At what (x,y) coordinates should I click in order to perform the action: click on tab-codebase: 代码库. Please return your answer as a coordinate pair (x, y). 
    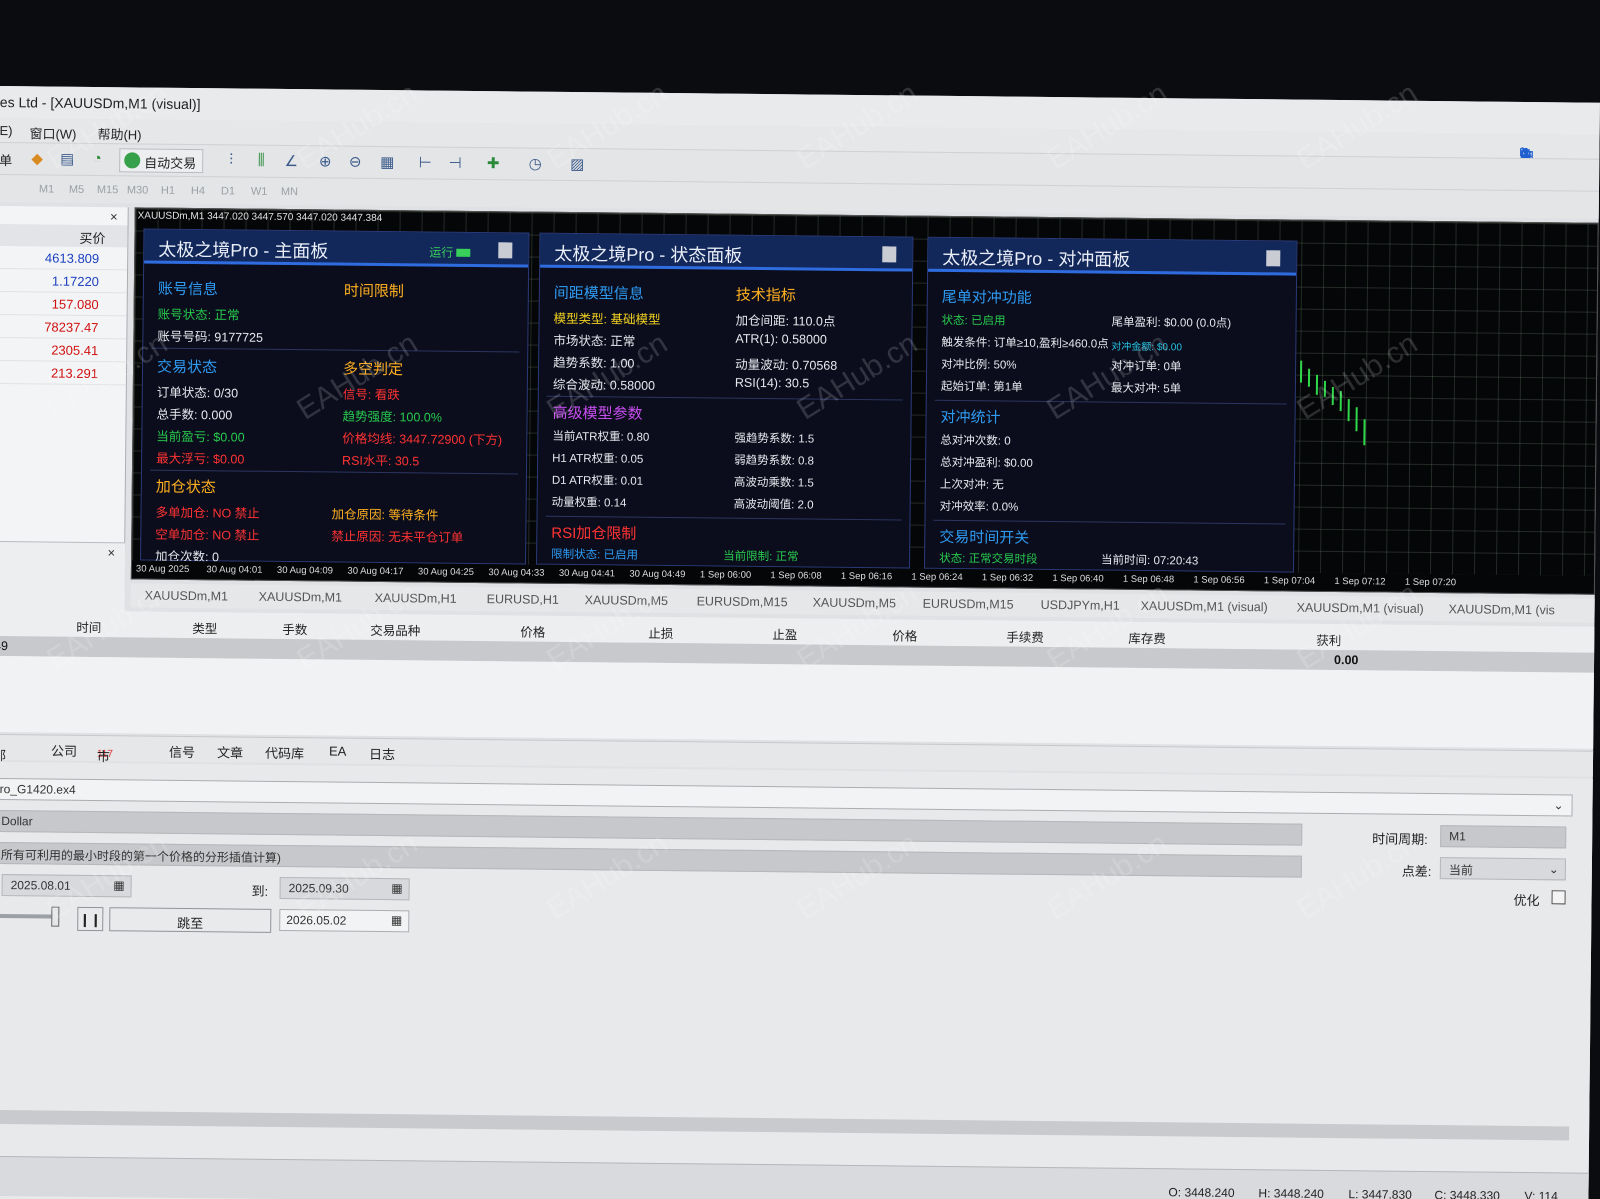
    Looking at the image, I should click on (284, 752).